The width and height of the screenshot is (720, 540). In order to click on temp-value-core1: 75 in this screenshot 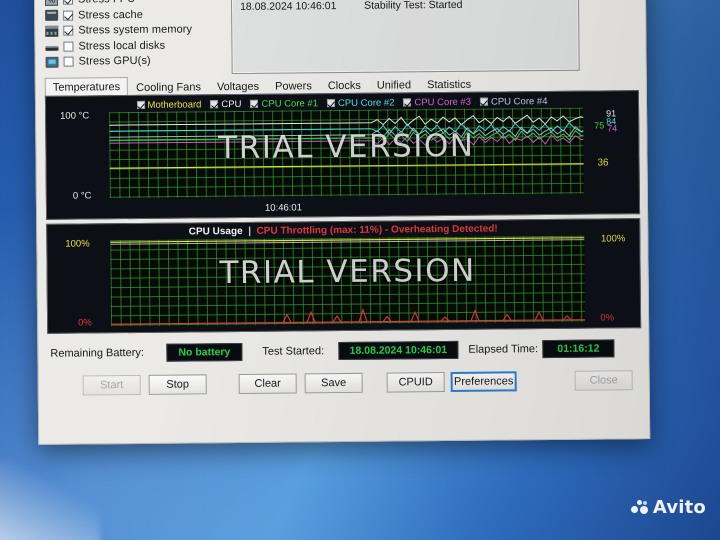, I will do `click(599, 125)`.